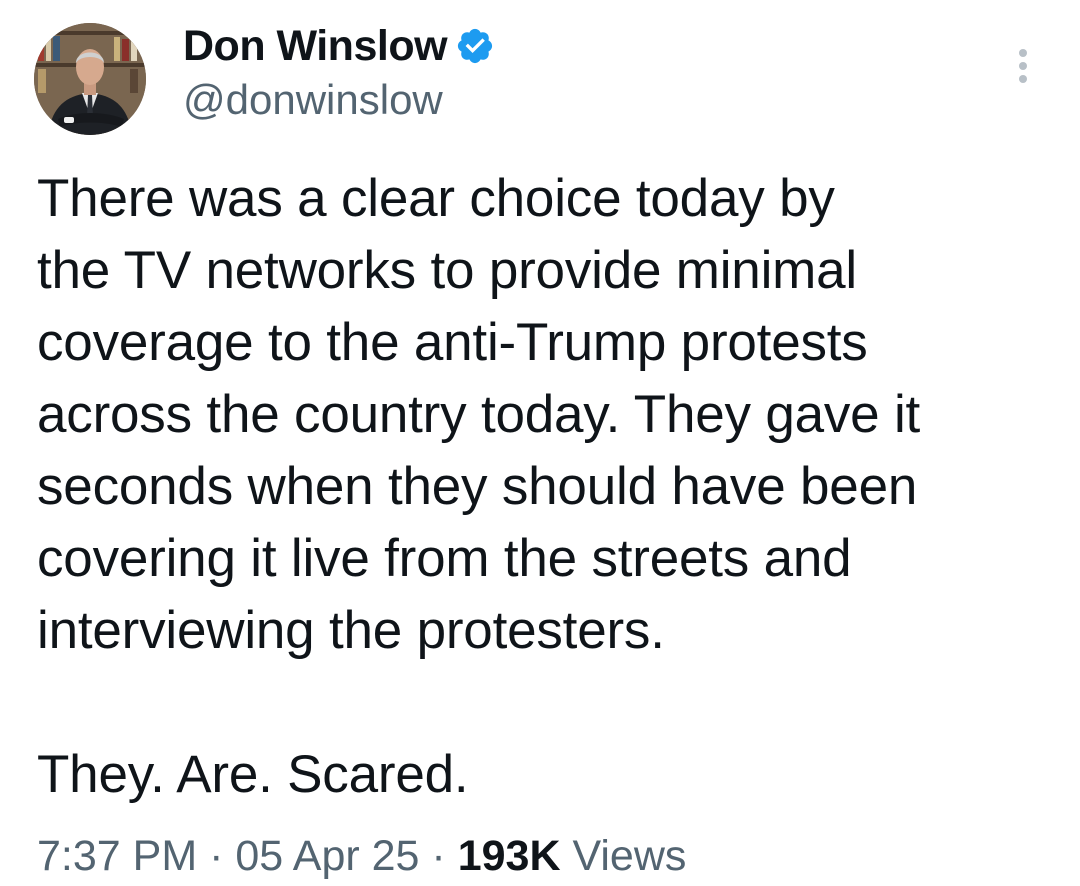  I want to click on tweet-meta: 7:37 PM · 05 Apr 25 · 193K Views, so click(361, 856).